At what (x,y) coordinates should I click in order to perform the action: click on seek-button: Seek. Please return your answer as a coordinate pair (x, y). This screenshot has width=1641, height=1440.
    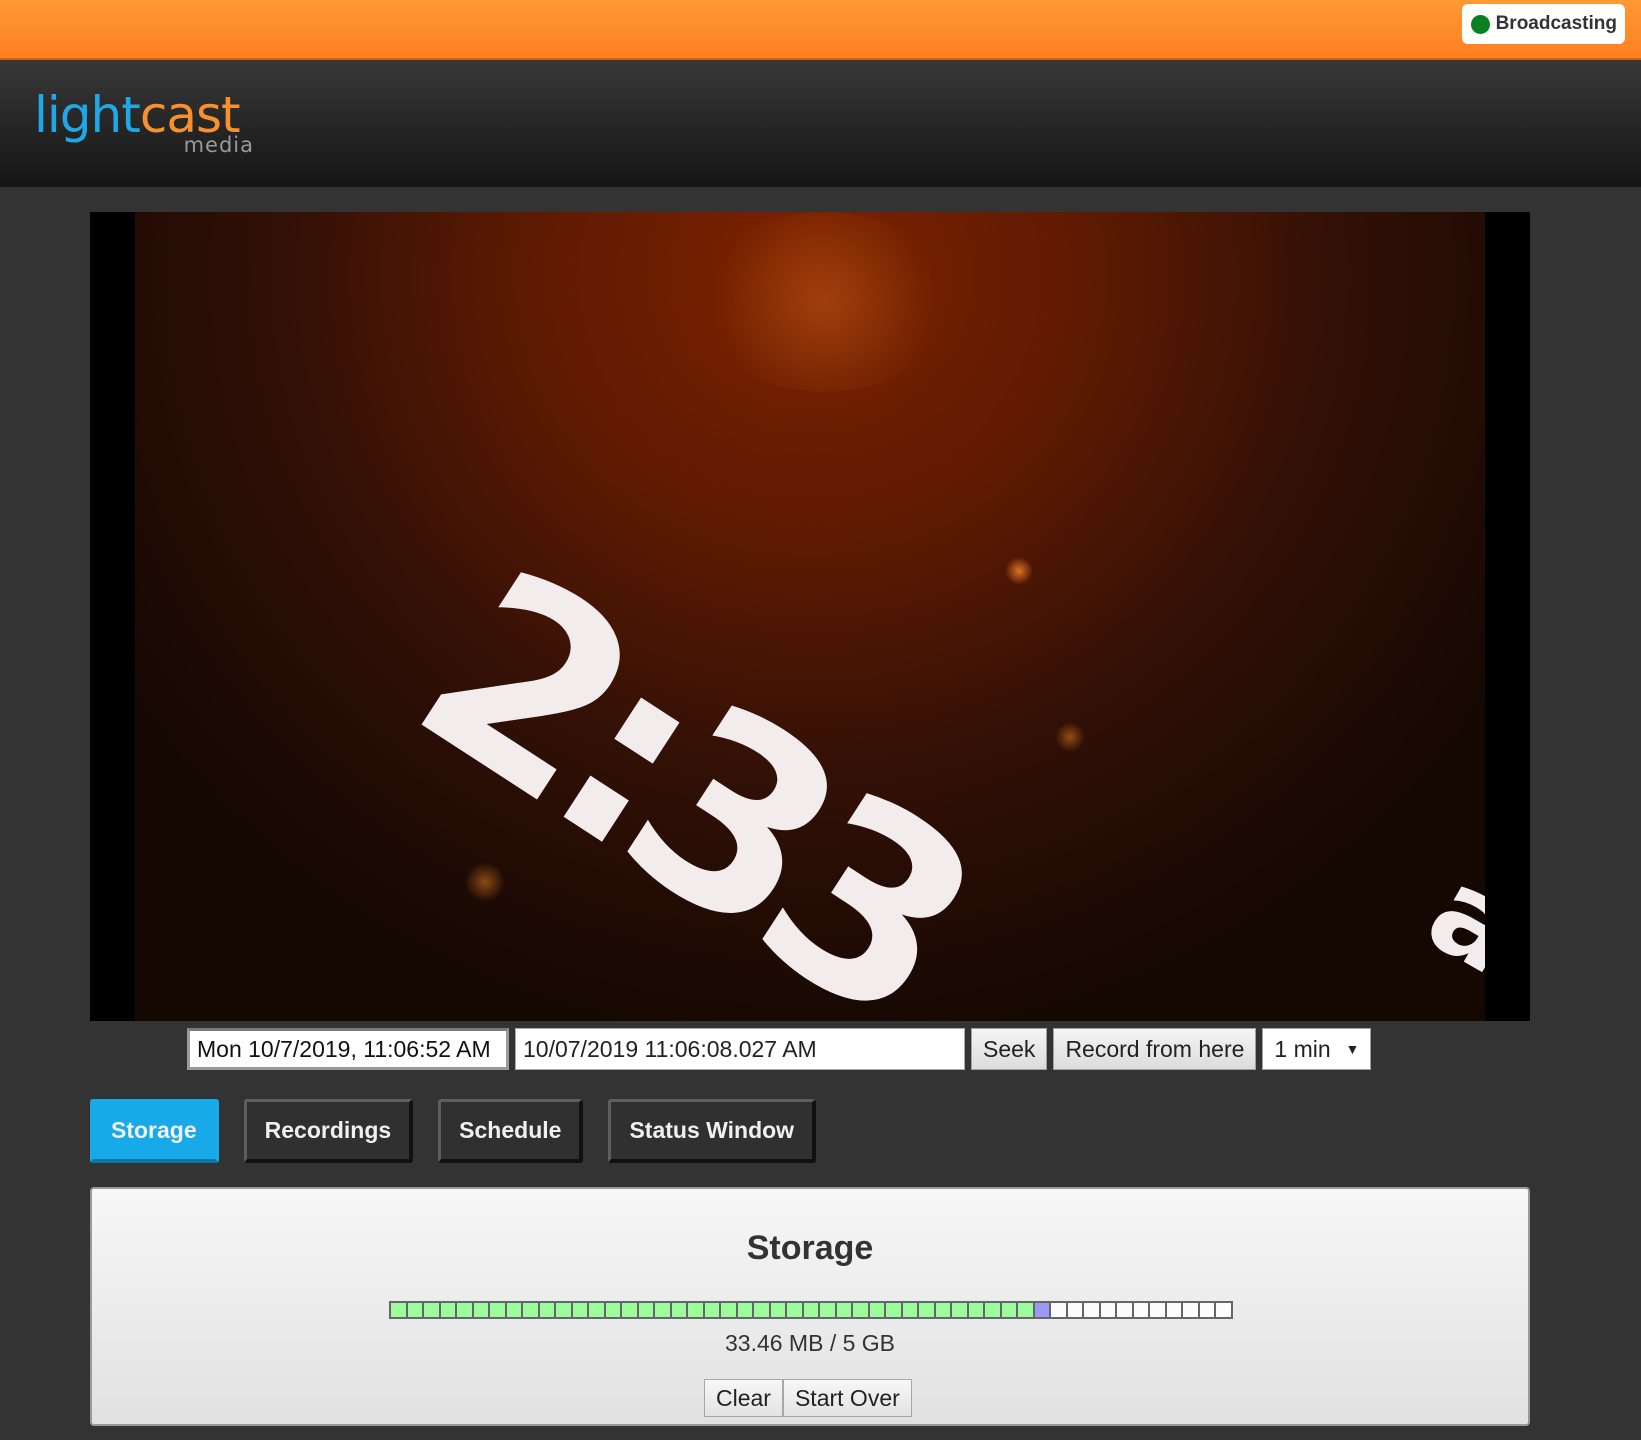
    Looking at the image, I should click on (1009, 1049).